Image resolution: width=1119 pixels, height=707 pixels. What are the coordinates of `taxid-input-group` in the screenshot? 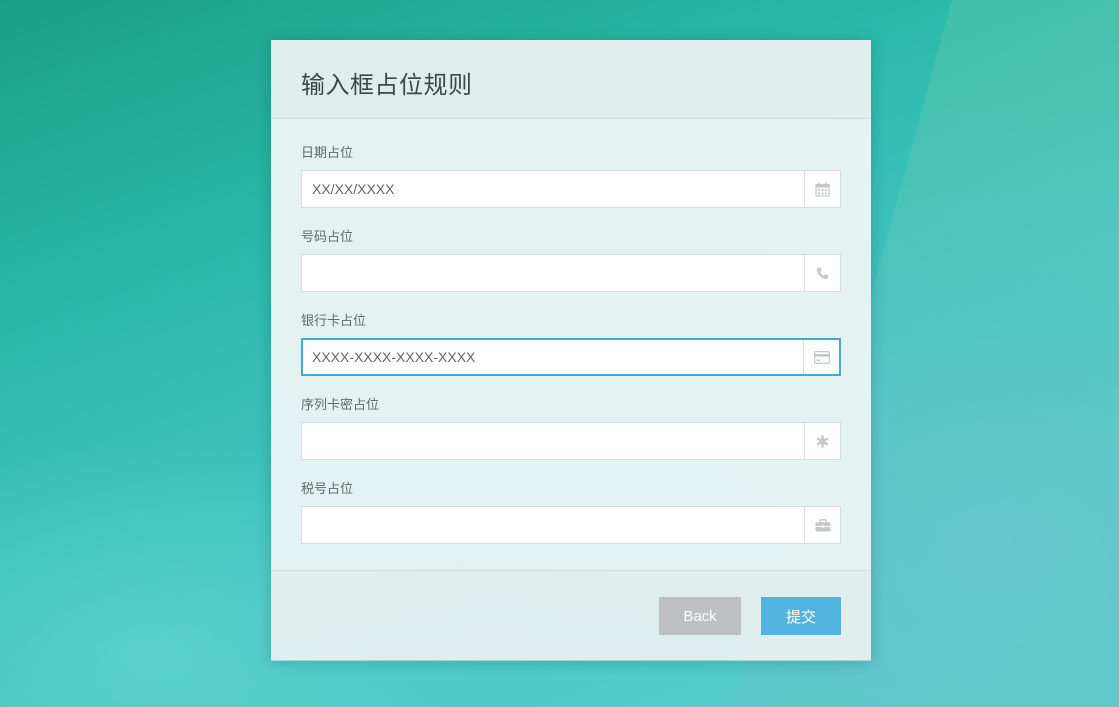 It's located at (571, 525).